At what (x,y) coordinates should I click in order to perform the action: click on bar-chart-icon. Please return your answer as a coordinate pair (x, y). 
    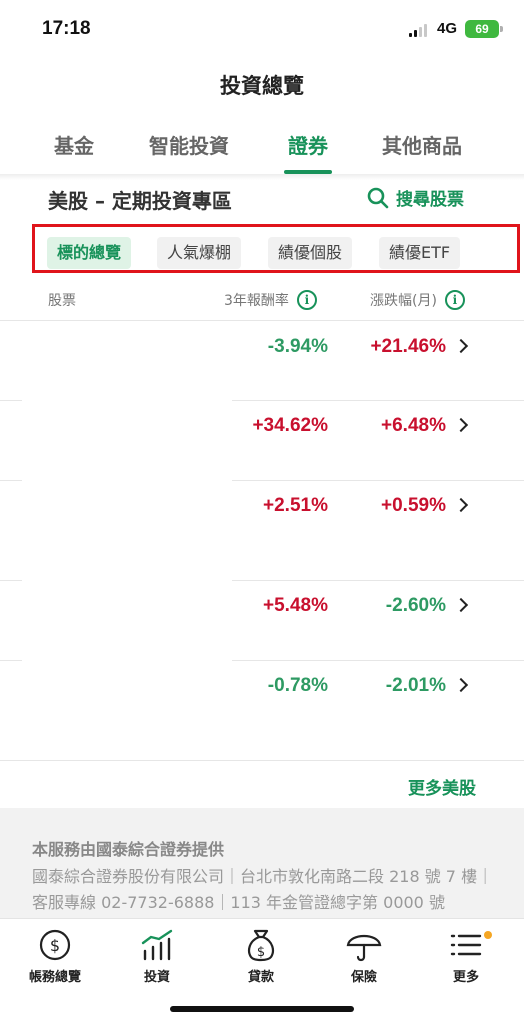
    Looking at the image, I should click on (157, 945).